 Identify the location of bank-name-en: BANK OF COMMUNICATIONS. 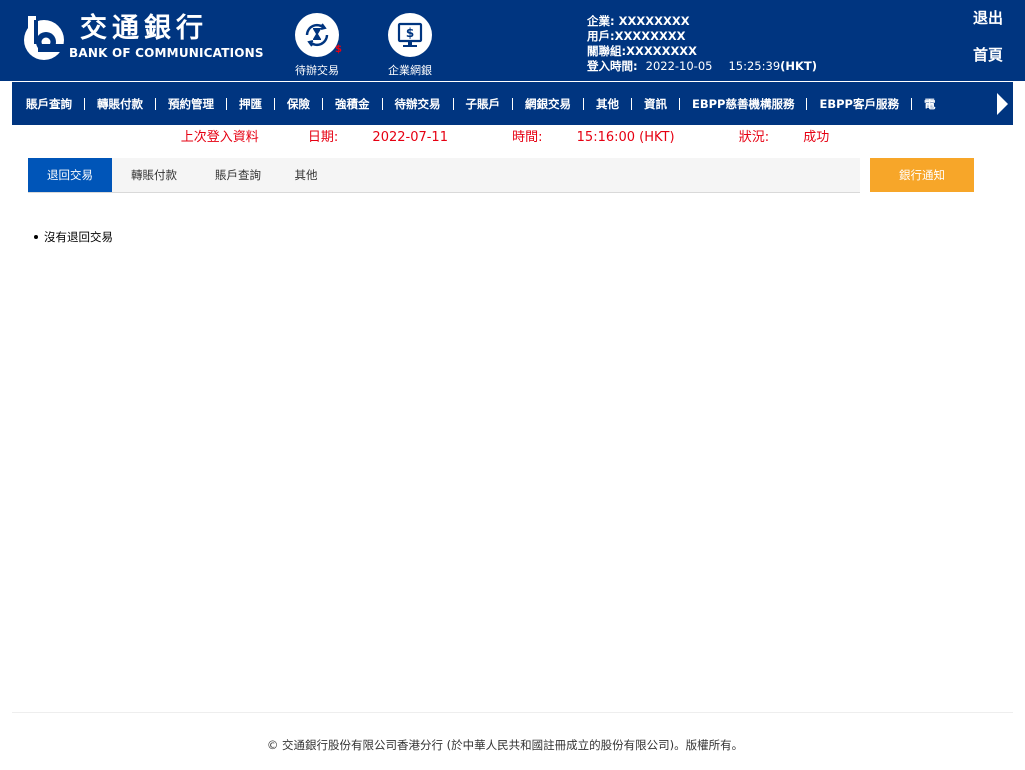
(166, 53).